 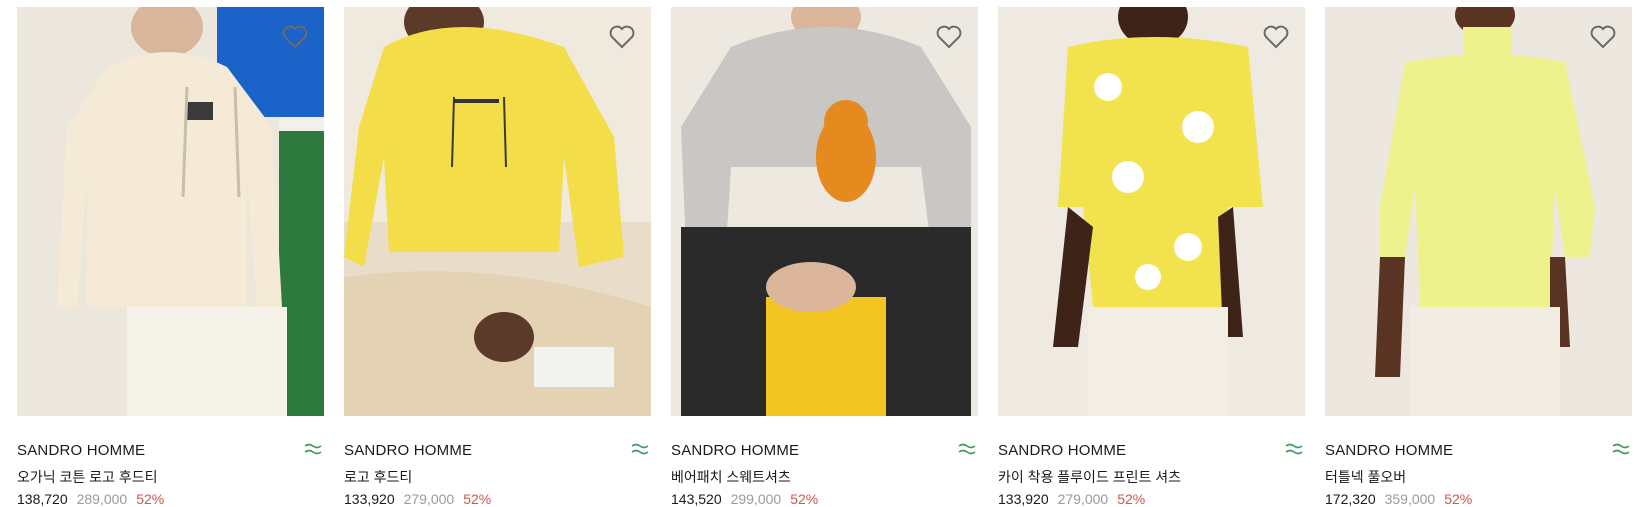 I want to click on price-row: 138,720 289,000 52%, so click(x=90, y=499).